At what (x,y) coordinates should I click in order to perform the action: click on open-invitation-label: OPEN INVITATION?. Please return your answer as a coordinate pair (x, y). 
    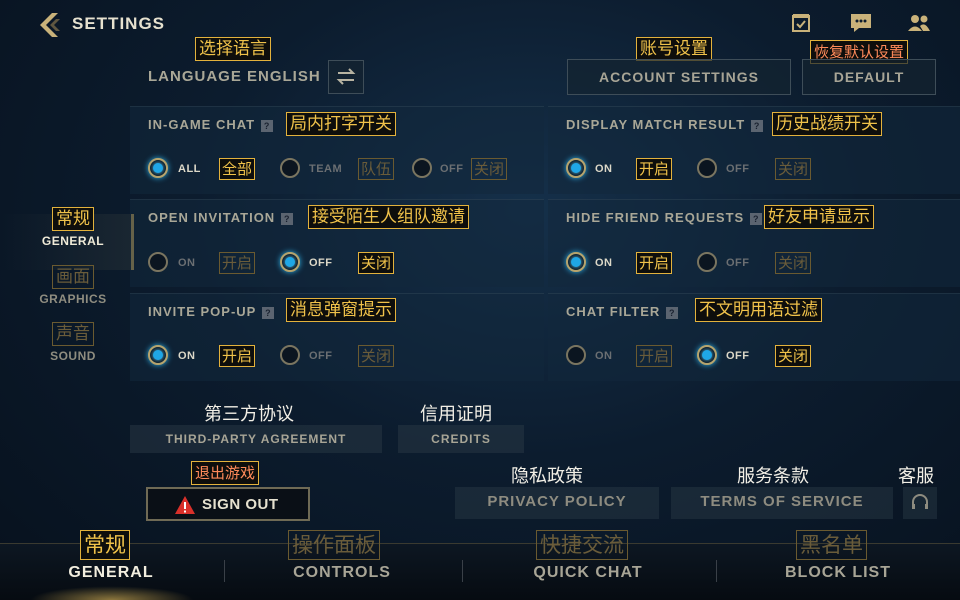
    Looking at the image, I should click on (221, 217).